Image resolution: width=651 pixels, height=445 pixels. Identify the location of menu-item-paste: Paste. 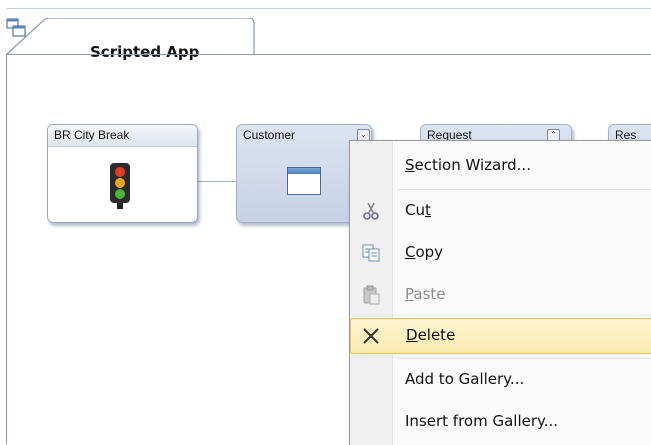
(500, 295).